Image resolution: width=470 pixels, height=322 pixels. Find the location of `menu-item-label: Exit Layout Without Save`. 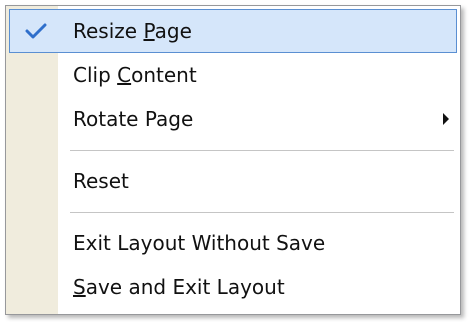

menu-item-label: Exit Layout Without Save is located at coordinates (199, 243).